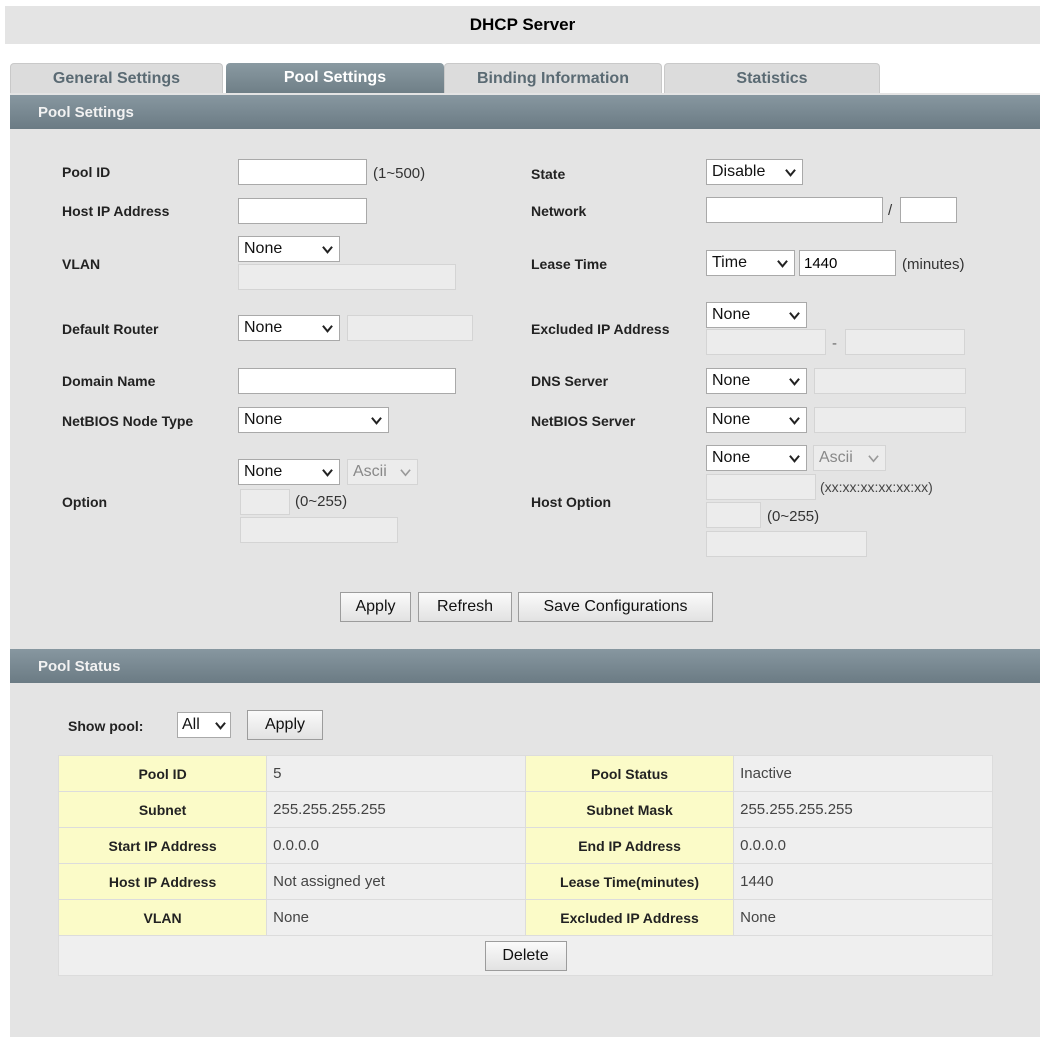  Describe the element at coordinates (162, 881) in the screenshot. I see `host-ip-key: Host IP Address` at that location.